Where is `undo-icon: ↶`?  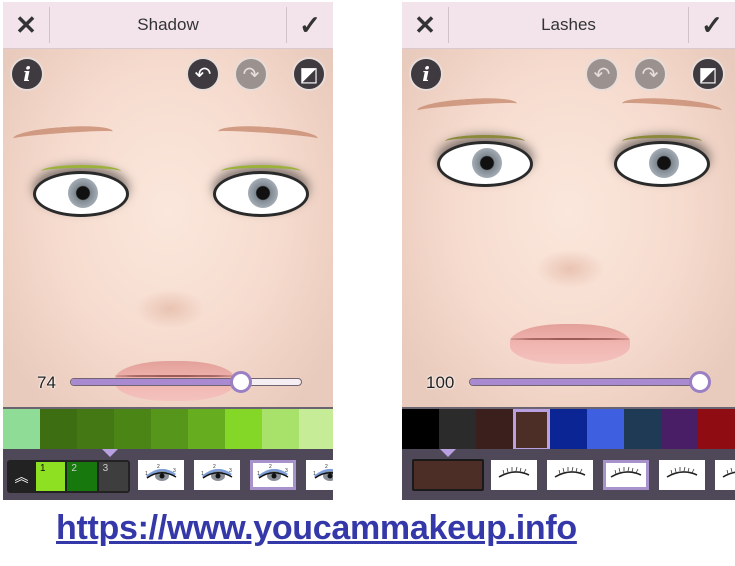
undo-icon: ↶ is located at coordinates (602, 74).